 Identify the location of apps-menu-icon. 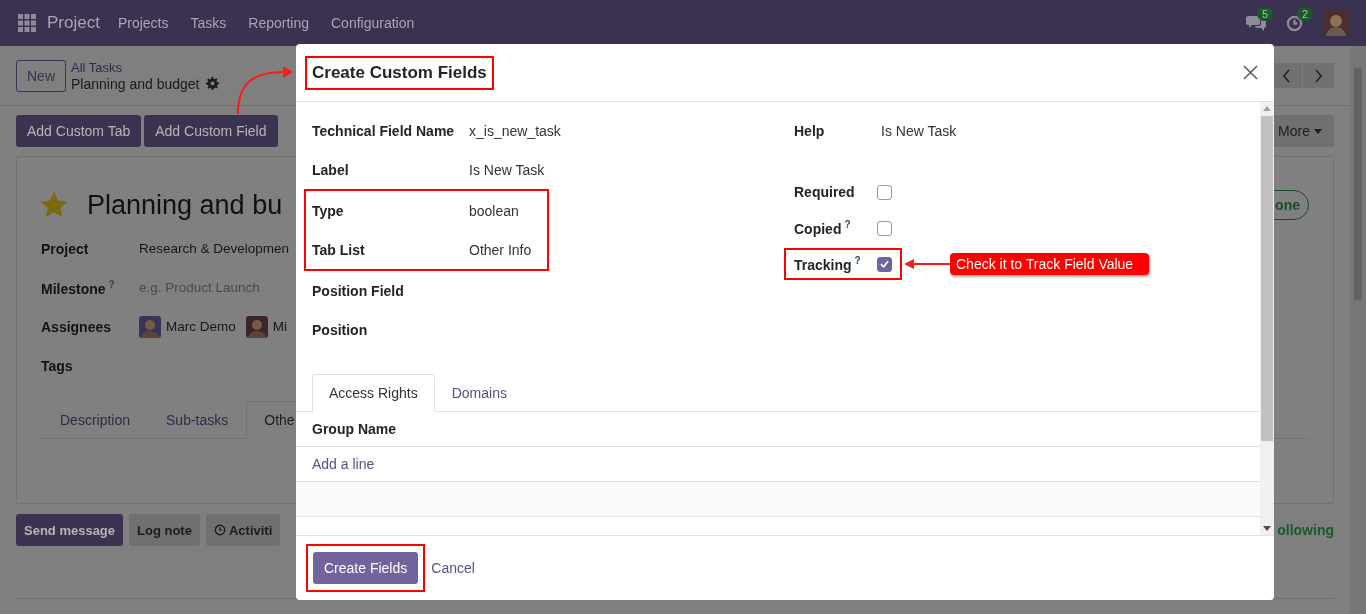
(27, 23).